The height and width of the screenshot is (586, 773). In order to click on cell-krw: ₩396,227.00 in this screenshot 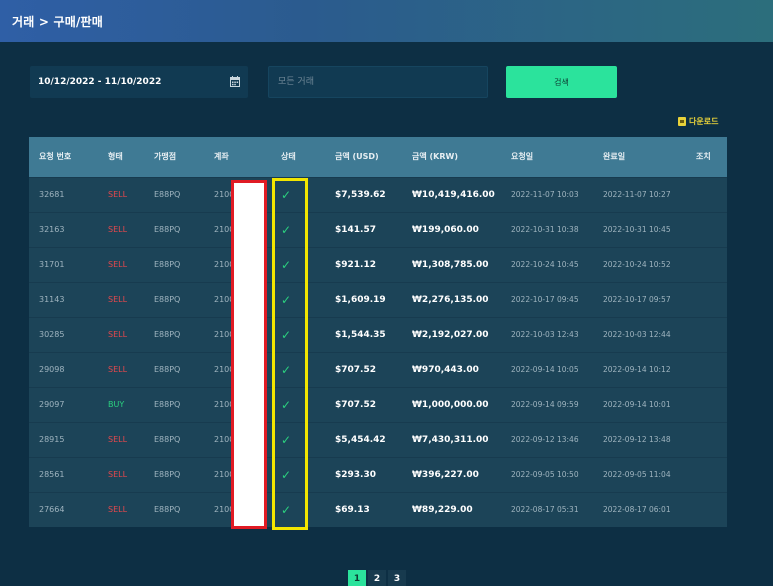, I will do `click(445, 474)`.